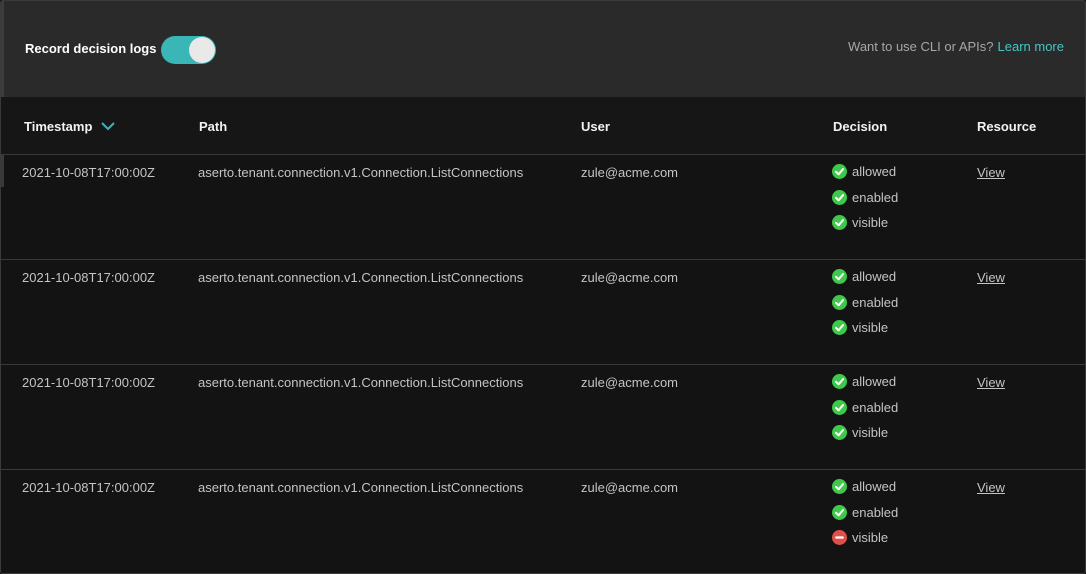  I want to click on column-header-decision: Decision, so click(860, 126).